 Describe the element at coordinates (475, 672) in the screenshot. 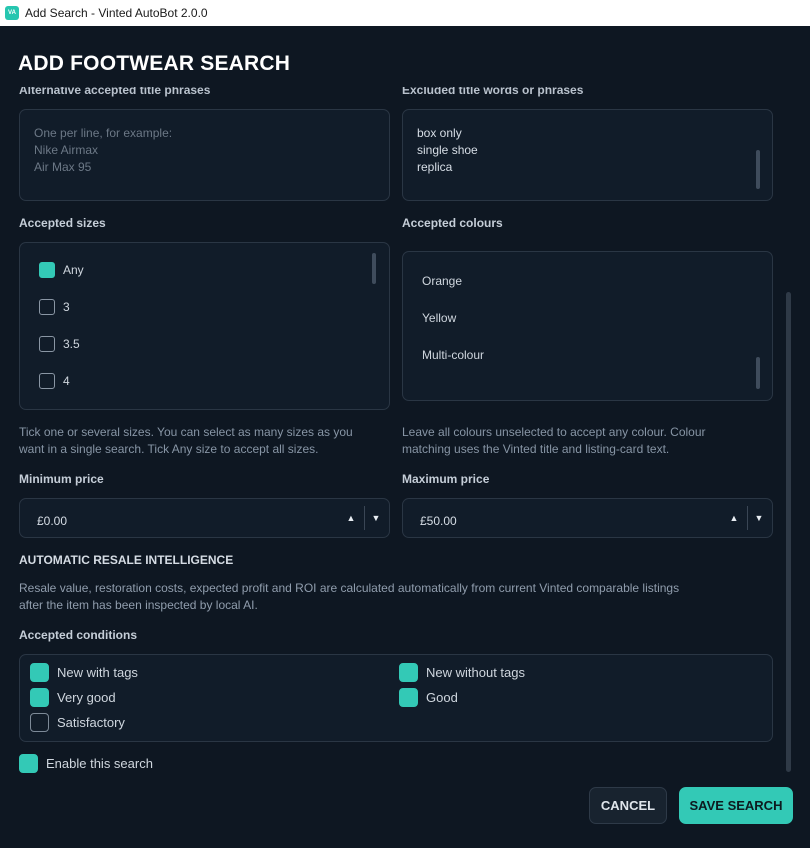

I see `condition-new-without-tags-label: New without tags` at that location.